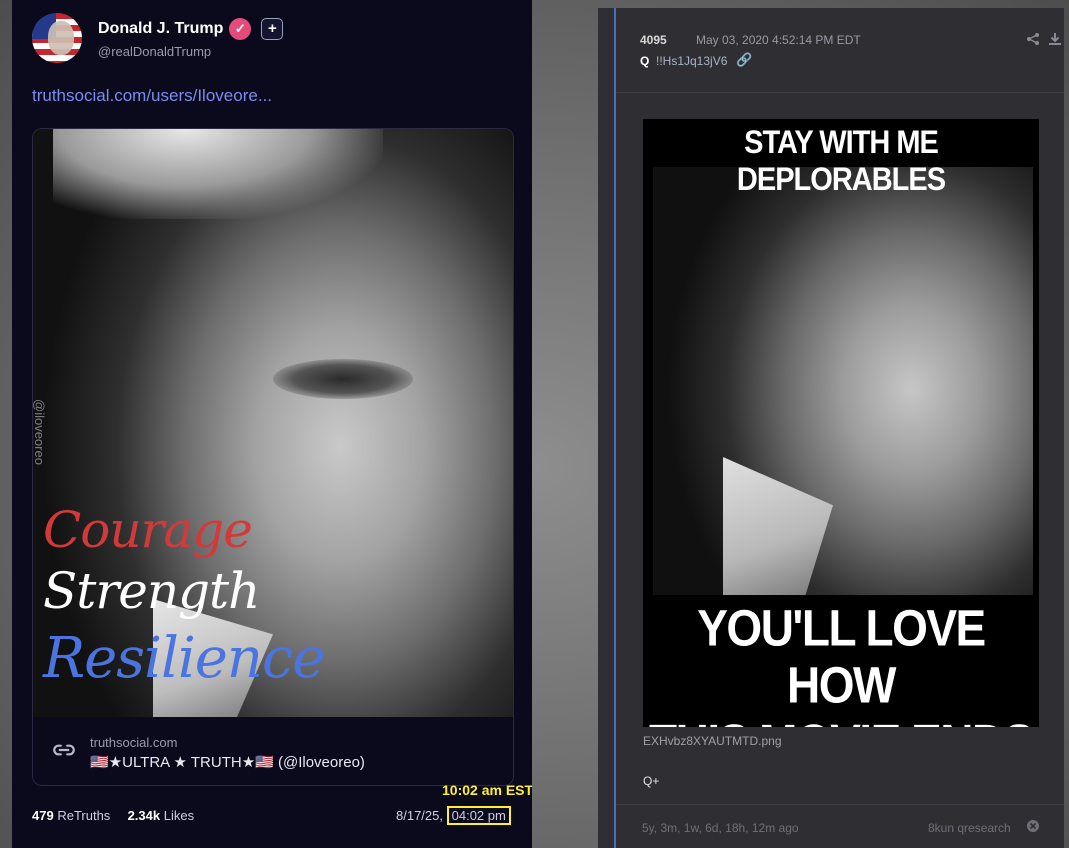 This screenshot has width=1069, height=848. Describe the element at coordinates (778, 40) in the screenshot. I see `q-post-time: May 03, 2020 4:52:14 PM EDT` at that location.